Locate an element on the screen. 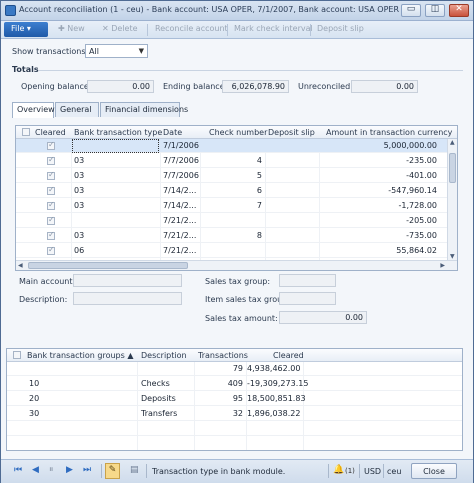 The image size is (474, 483). cell-amount: -235.00 is located at coordinates (379, 160).